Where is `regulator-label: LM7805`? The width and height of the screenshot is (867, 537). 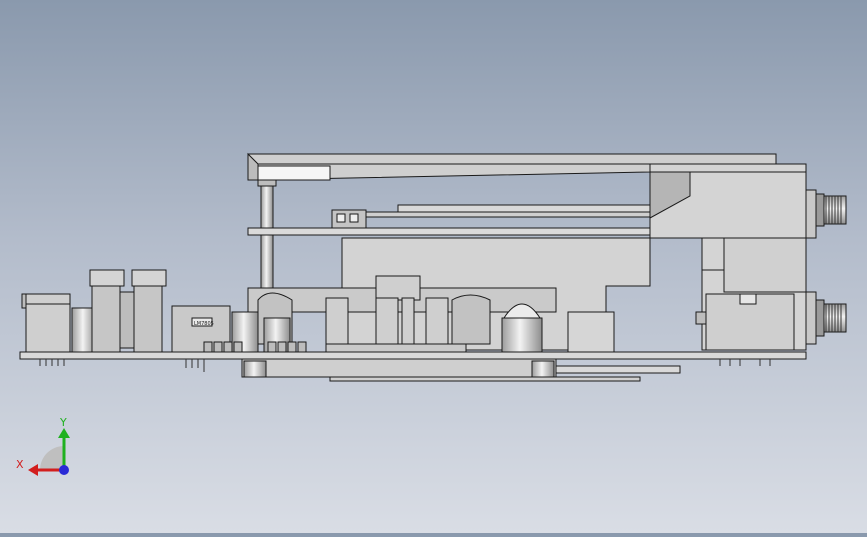 regulator-label: LM7805 is located at coordinates (204, 324).